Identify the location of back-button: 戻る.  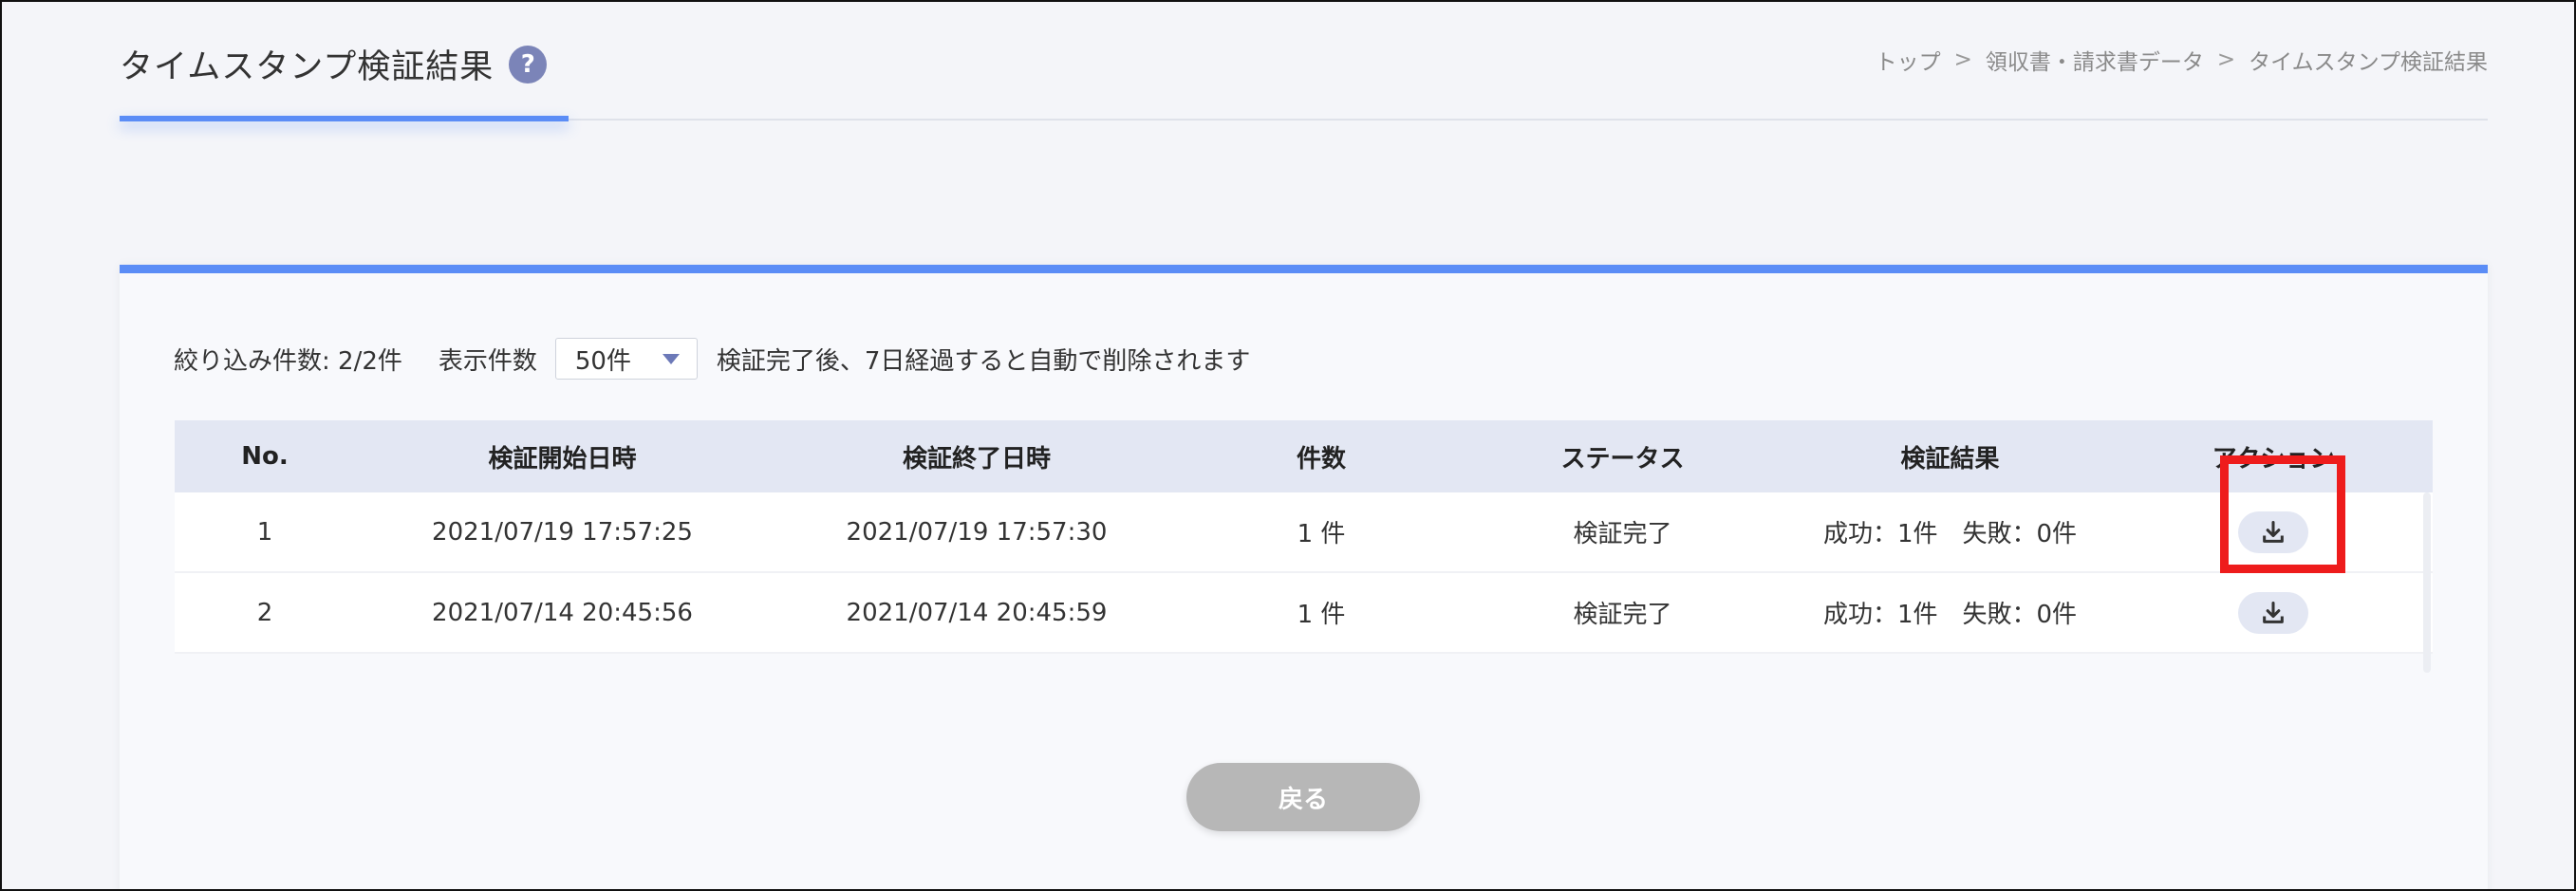
(1303, 797).